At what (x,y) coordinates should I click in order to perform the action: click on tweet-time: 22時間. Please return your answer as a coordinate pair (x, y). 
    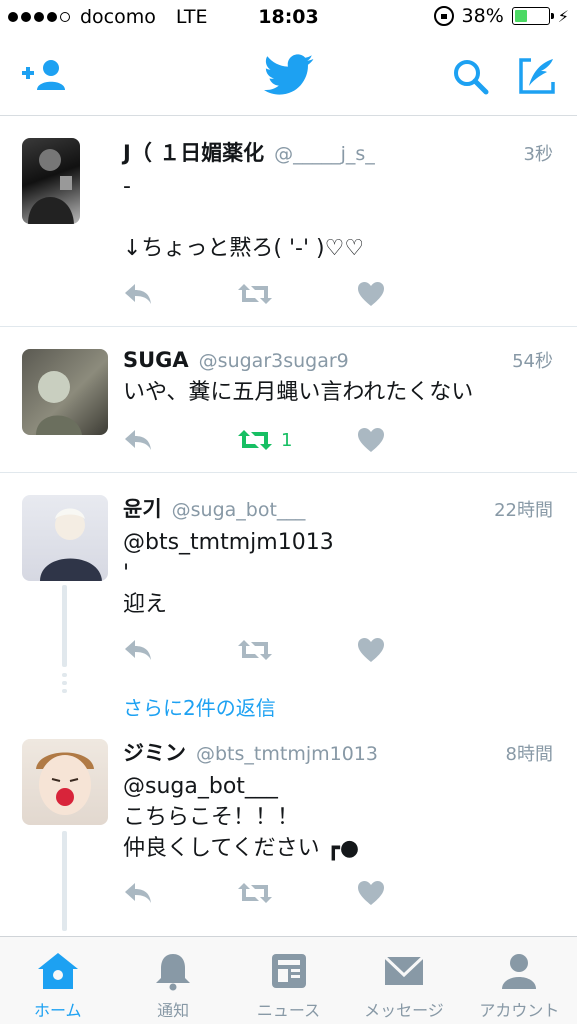
    Looking at the image, I should click on (523, 510).